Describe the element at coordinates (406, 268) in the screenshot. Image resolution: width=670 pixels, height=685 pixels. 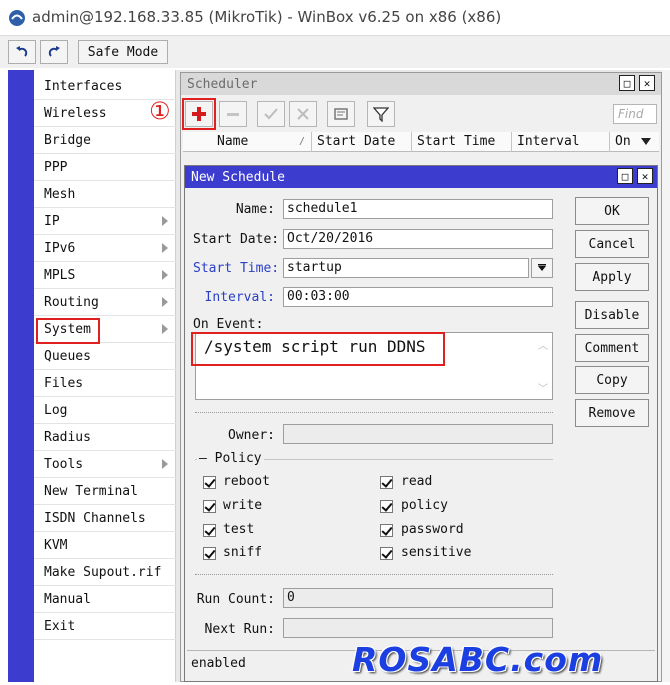
I see `start-time-field: startup` at that location.